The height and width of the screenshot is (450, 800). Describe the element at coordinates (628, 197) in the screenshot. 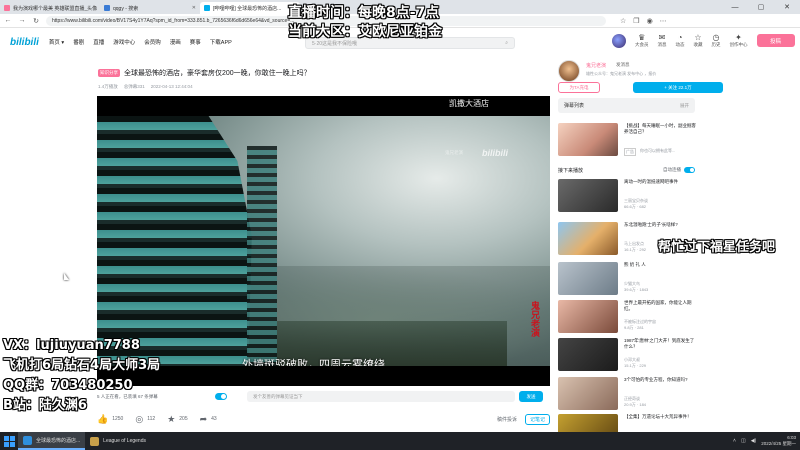

I see `recommend-item: 离动一时的温抵速网吧事件 三丽宝贝杂谈 66.6万 · 682` at that location.